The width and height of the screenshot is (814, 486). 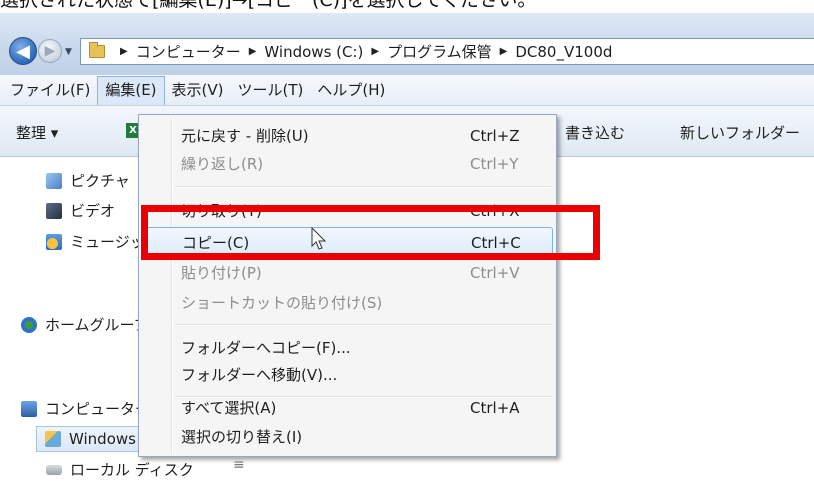 I want to click on highlight-annotation, so click(x=370, y=232).